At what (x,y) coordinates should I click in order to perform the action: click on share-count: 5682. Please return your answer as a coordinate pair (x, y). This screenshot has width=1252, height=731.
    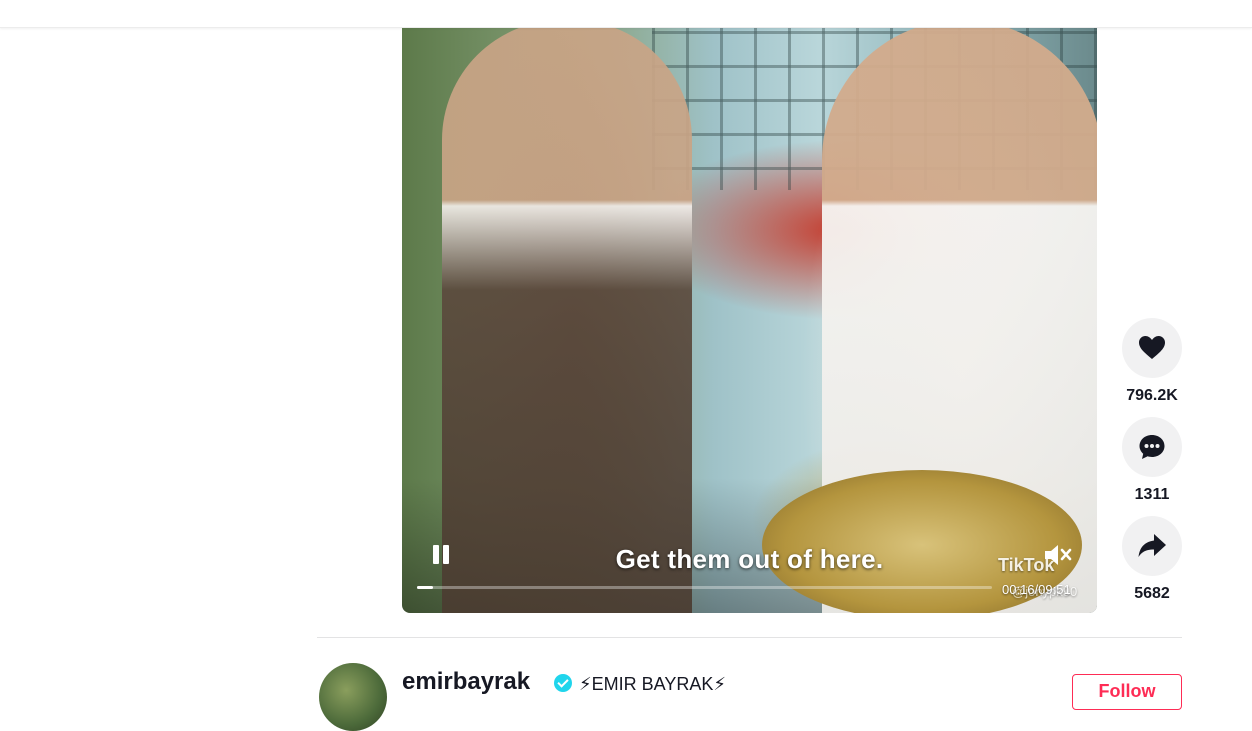
    Looking at the image, I should click on (1152, 593).